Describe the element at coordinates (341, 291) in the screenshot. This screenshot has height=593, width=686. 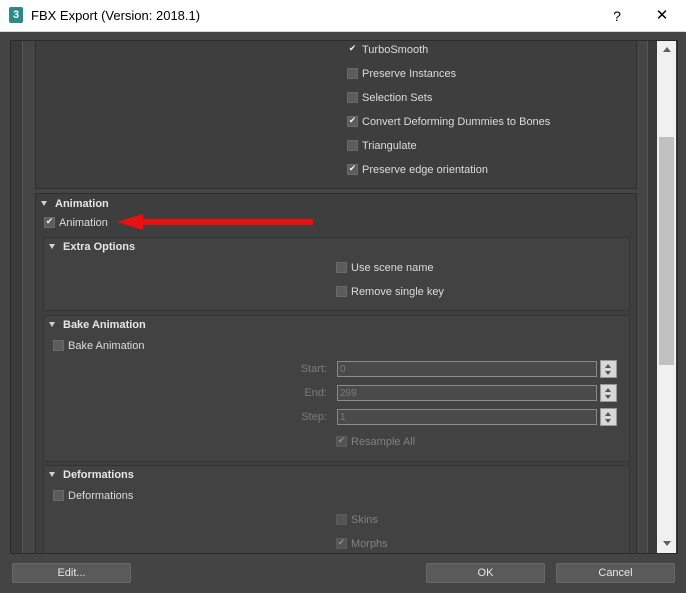
I see `remove-single-key-checkbox` at that location.